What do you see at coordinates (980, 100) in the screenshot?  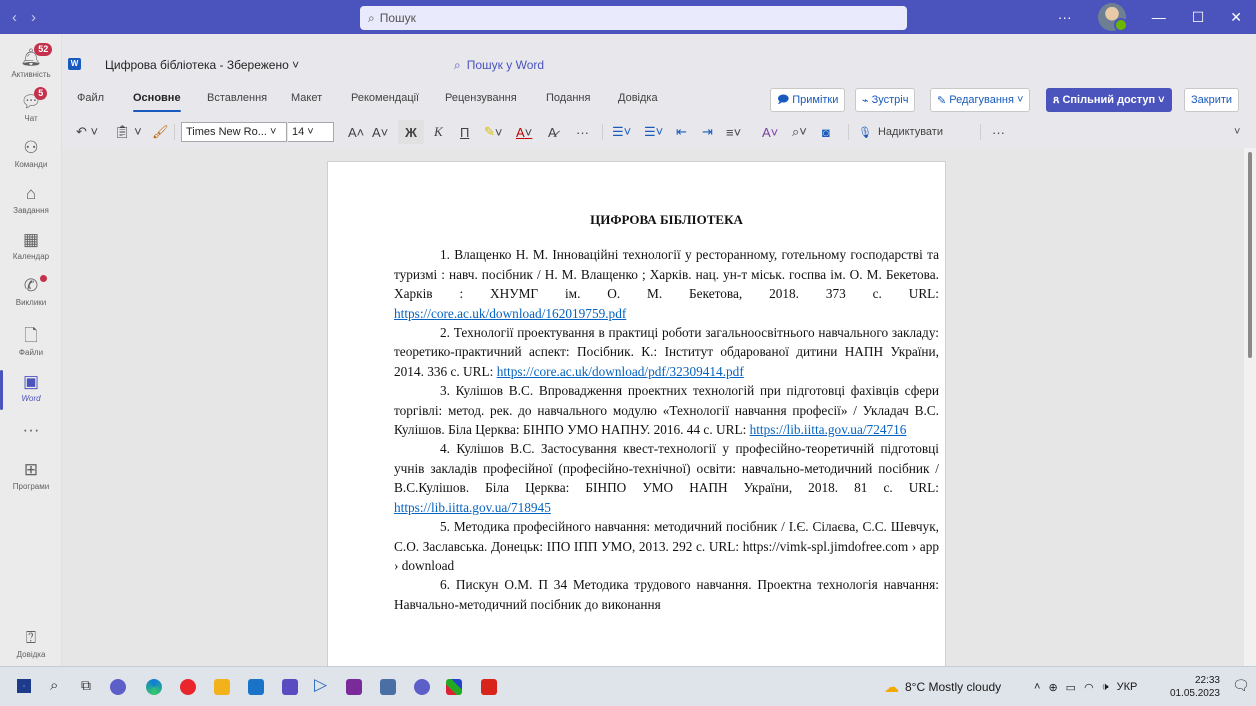 I see `editing-button: ✎ Редагування ˅` at bounding box center [980, 100].